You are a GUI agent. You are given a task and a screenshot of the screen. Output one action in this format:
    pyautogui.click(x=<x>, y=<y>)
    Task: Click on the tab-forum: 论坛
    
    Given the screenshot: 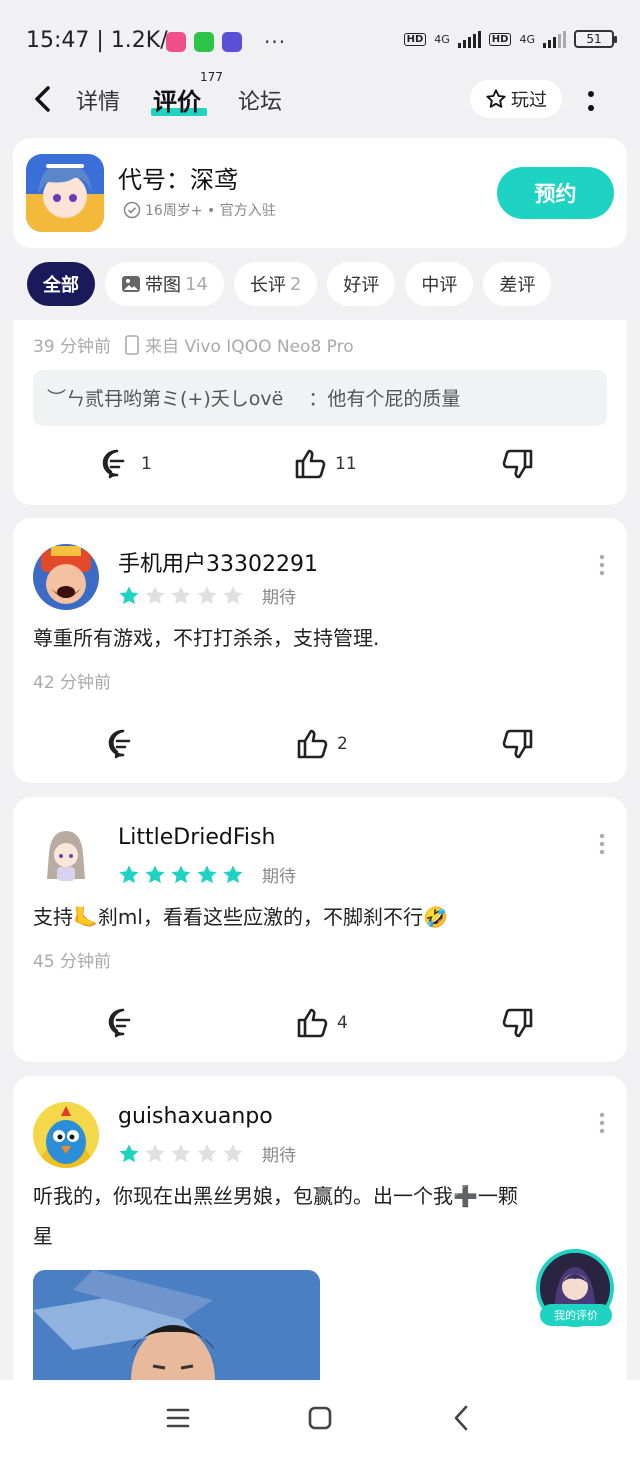 What is the action you would take?
    pyautogui.click(x=260, y=100)
    